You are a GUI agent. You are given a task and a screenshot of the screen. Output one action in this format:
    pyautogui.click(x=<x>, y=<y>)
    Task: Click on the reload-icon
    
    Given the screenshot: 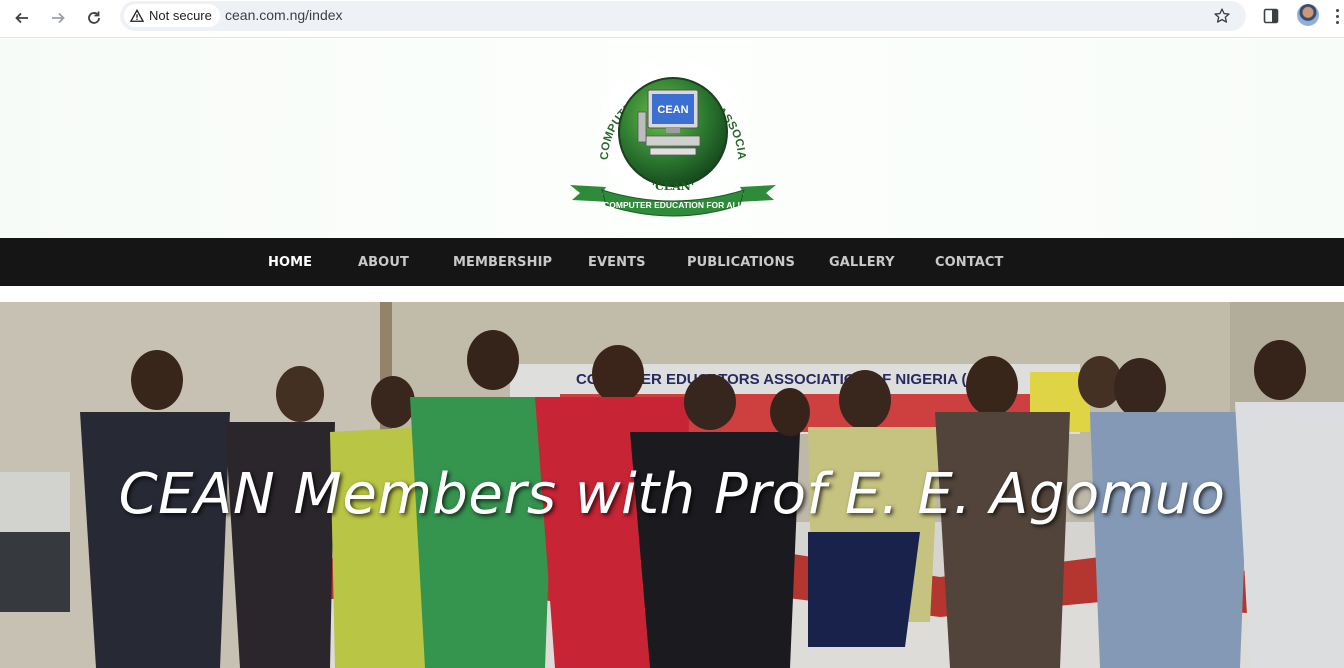 What is the action you would take?
    pyautogui.click(x=94, y=17)
    